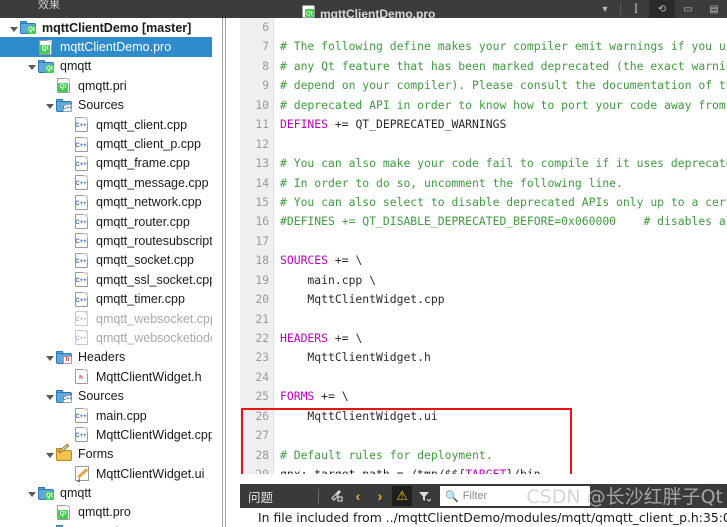  I want to click on tree-item: Qt qmqtt.pro, so click(106, 512).